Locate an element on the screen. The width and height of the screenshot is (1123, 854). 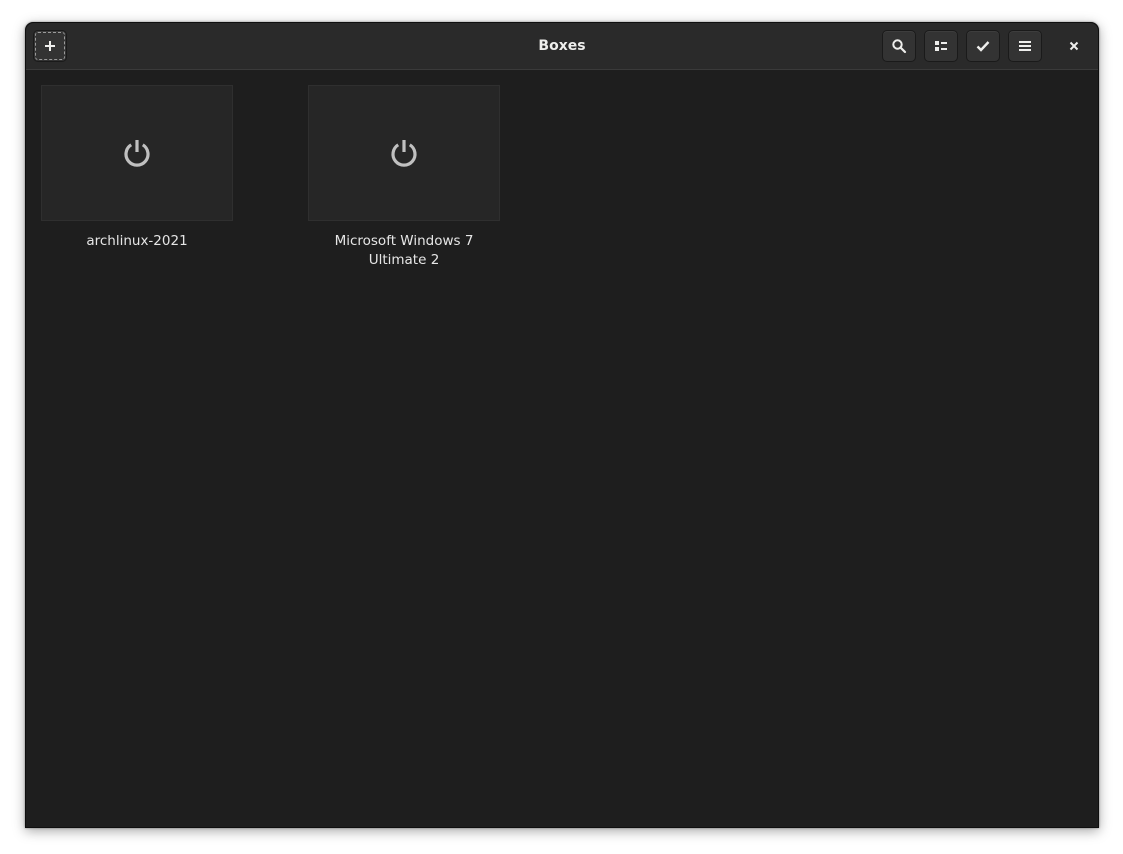
close-button is located at coordinates (1074, 46).